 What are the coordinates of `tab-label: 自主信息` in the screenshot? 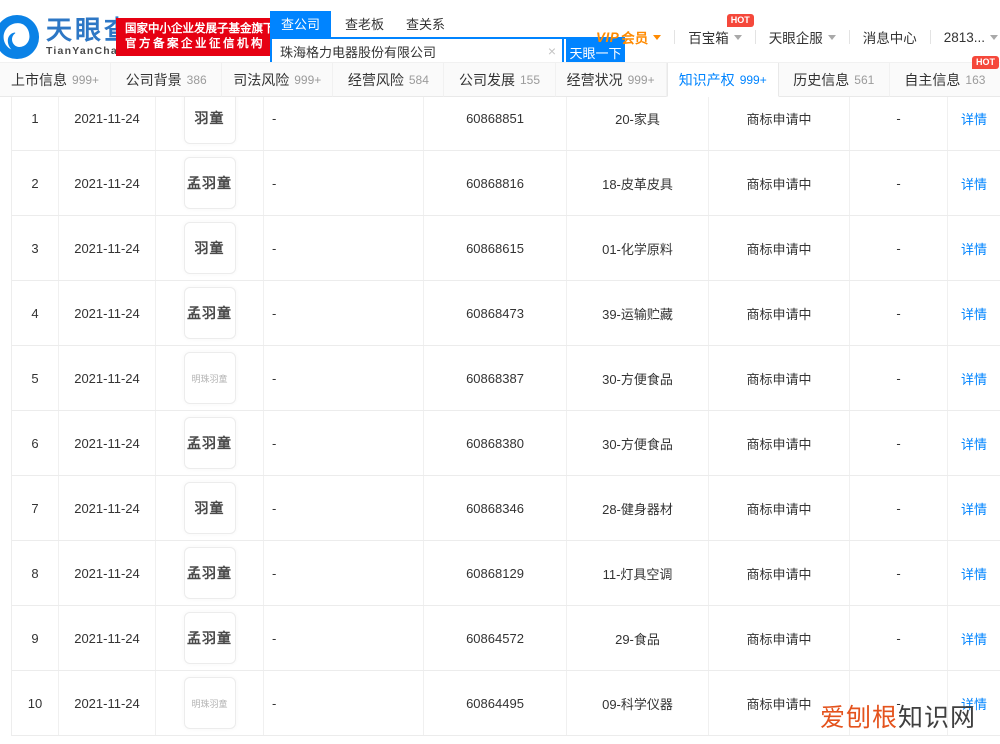 It's located at (932, 79).